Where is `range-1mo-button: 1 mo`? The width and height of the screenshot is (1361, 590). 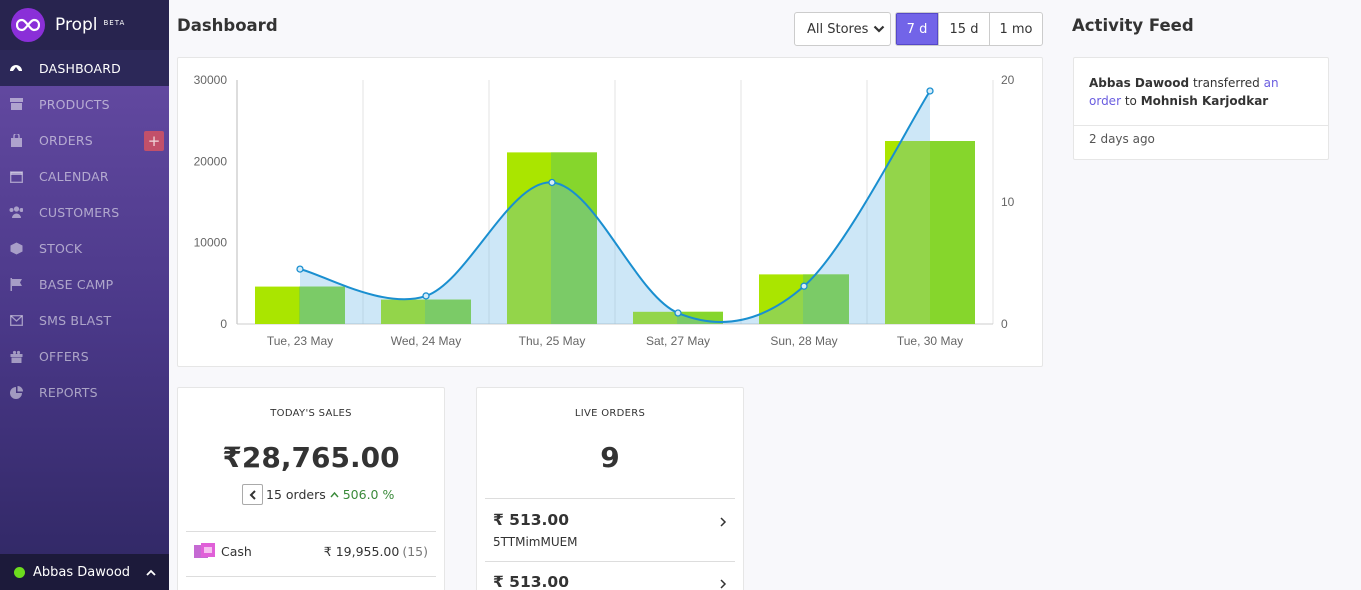
range-1mo-button: 1 mo is located at coordinates (1015, 29).